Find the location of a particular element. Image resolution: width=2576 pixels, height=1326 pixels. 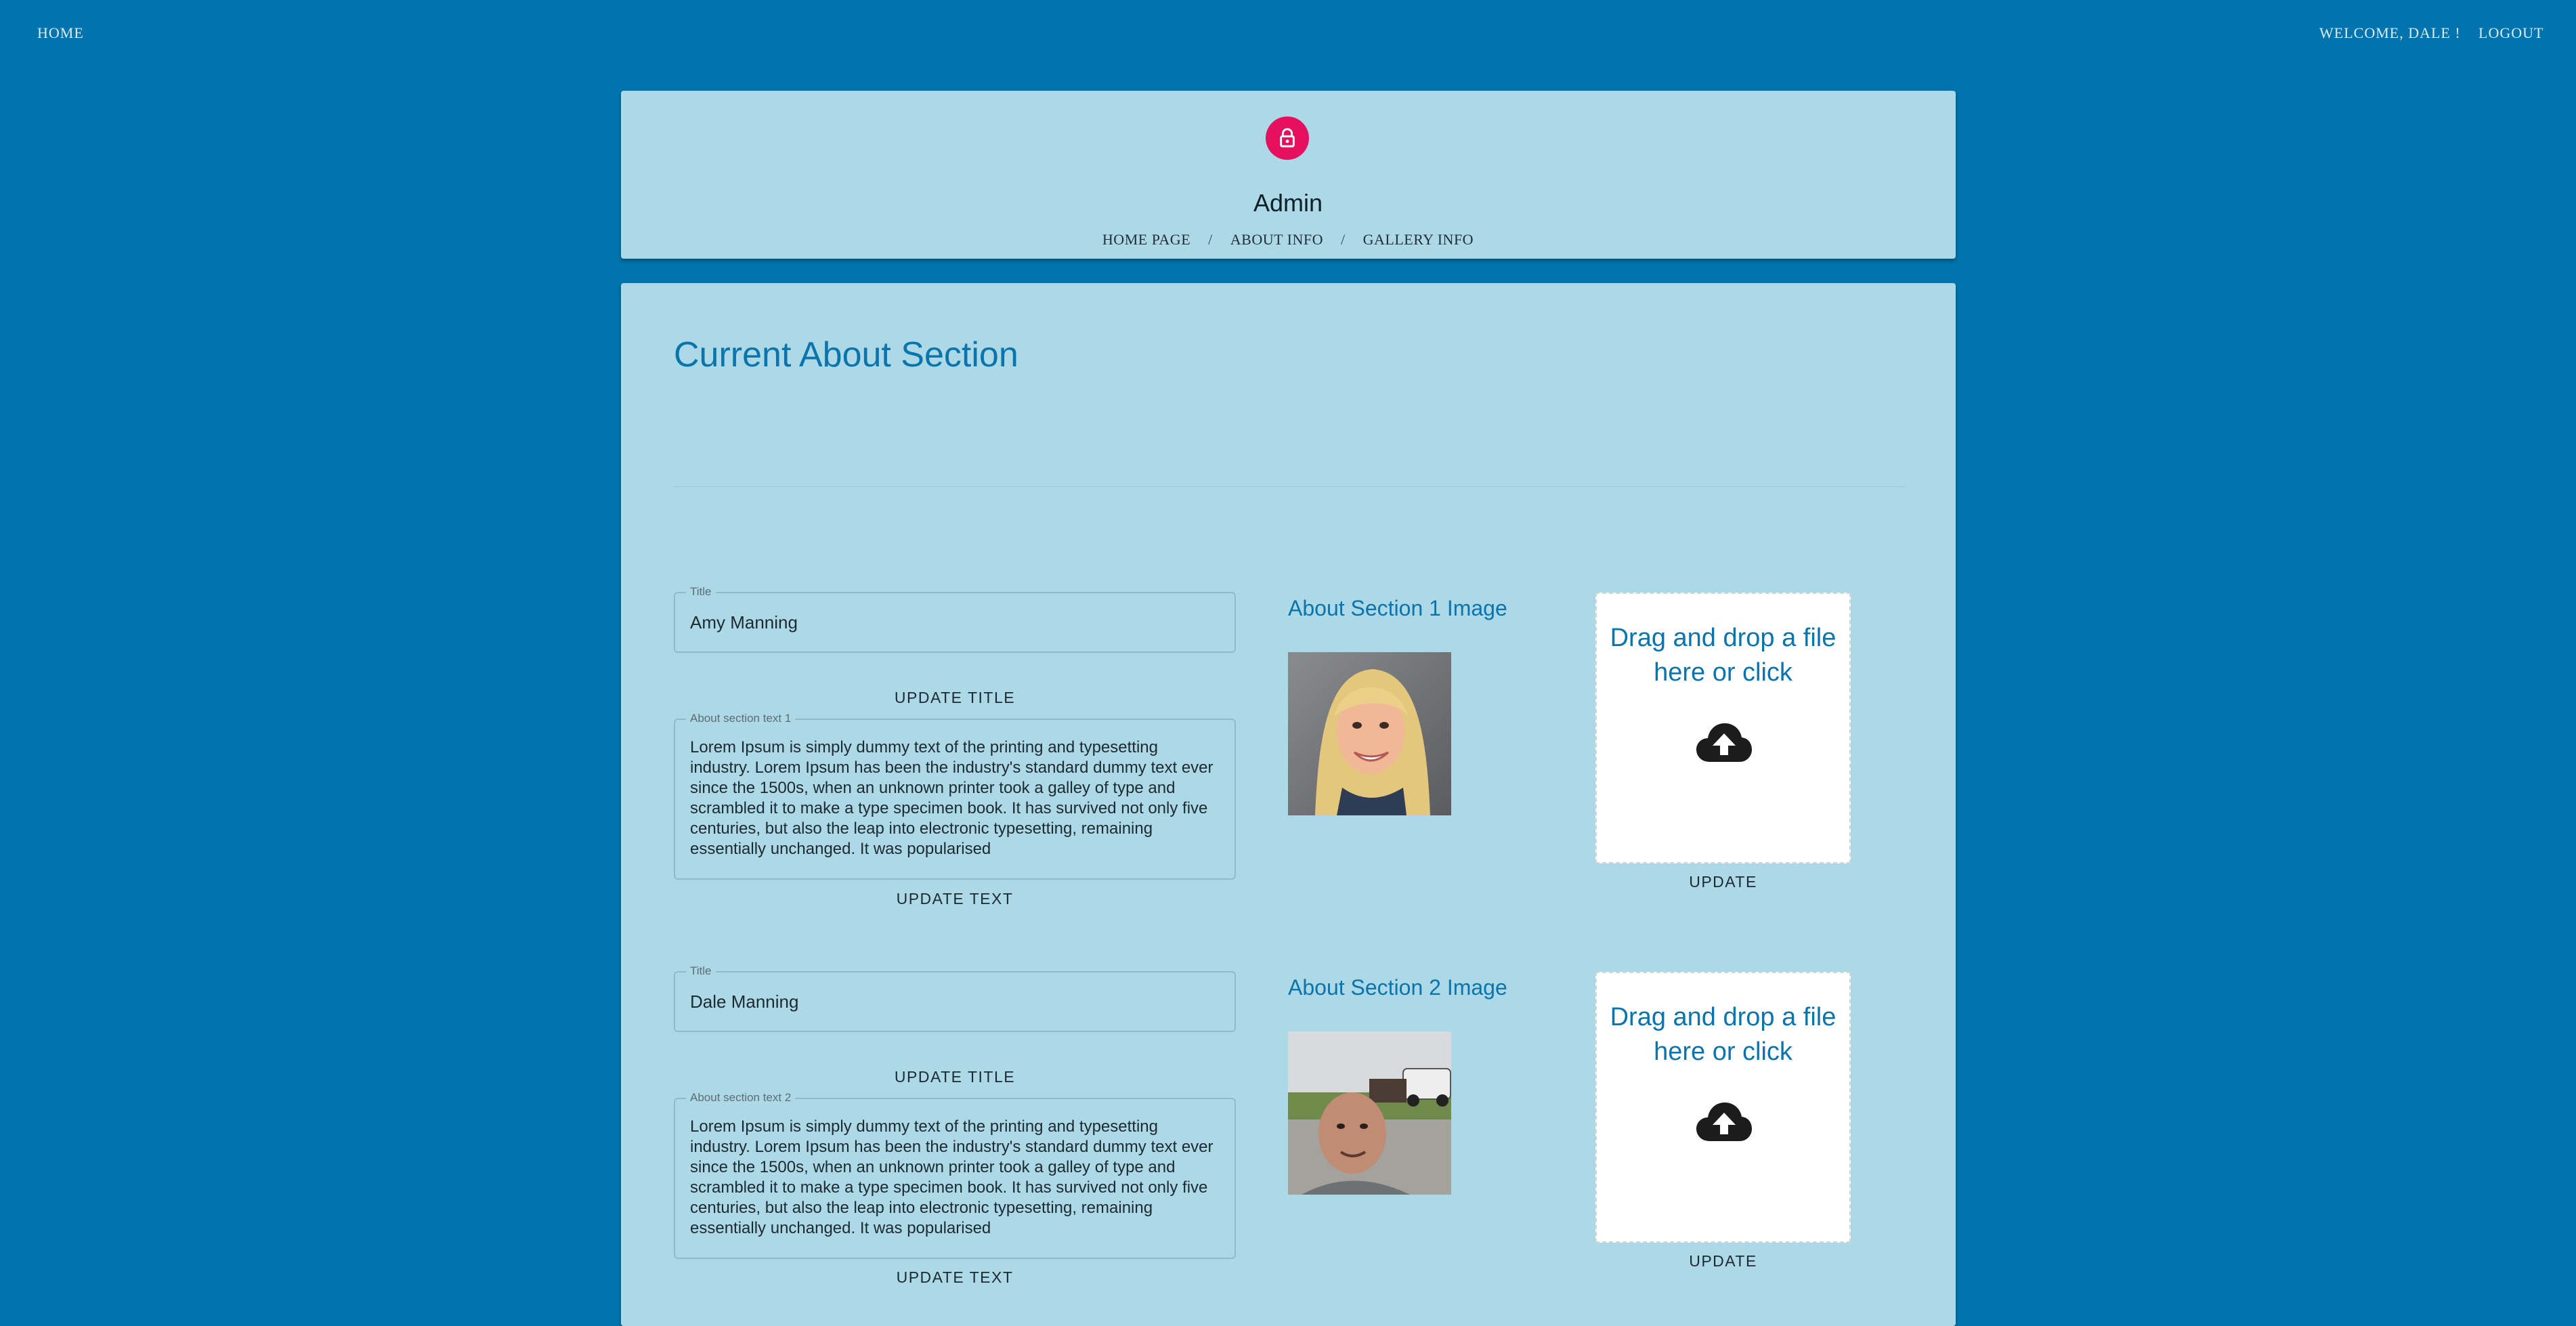

image-heading-1: About Section 1 Image is located at coordinates (1397, 608).